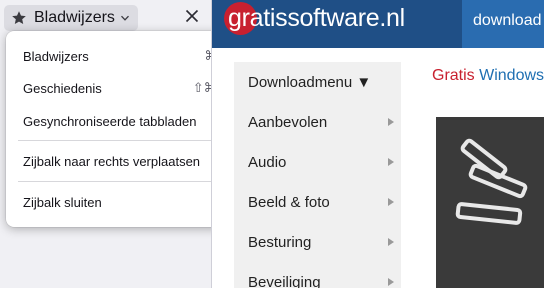  I want to click on nav-item-label: Downloadmenu ▼, so click(310, 82).